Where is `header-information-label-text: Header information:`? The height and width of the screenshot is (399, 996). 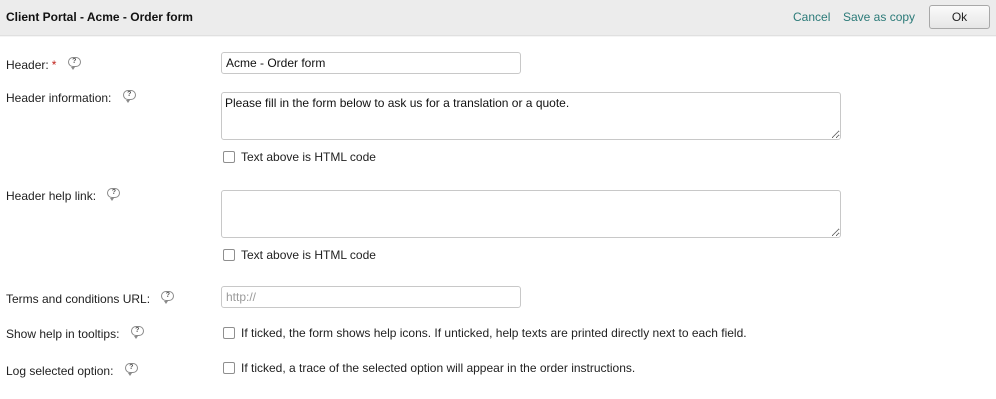
header-information-label-text: Header information: is located at coordinates (59, 98).